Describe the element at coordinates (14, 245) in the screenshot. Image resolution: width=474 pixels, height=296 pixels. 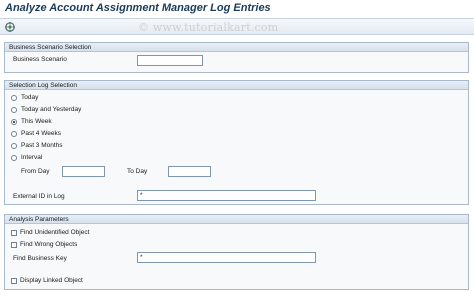
I see `checkbox-find-wrong-objects` at that location.